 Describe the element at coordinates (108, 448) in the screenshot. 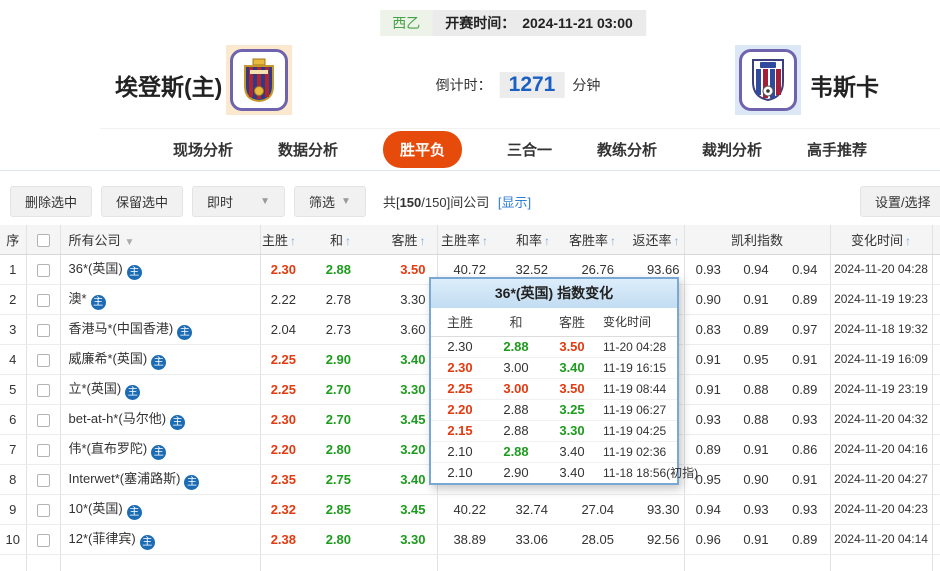

I see `company-name: 伟*(直布罗陀)` at that location.